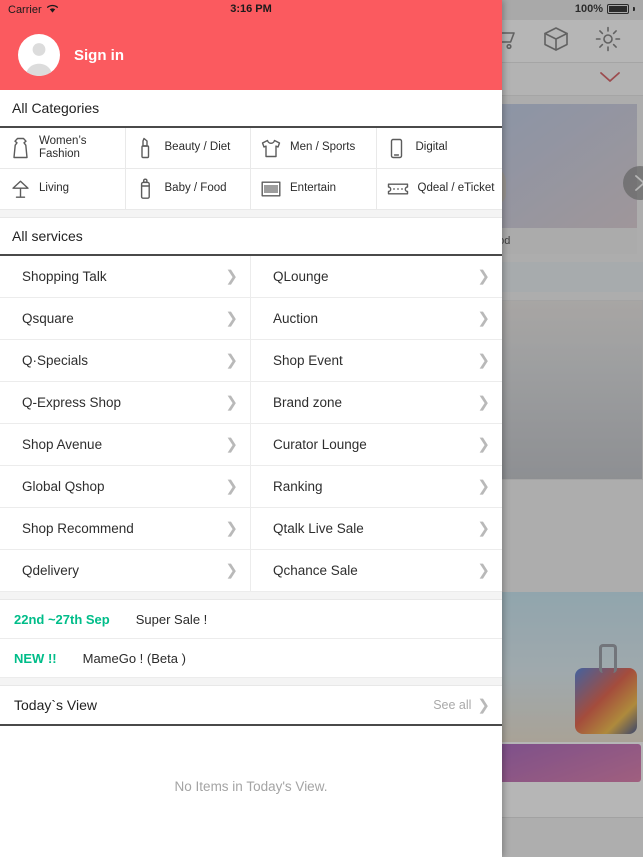 The image size is (643, 857). What do you see at coordinates (376, 319) in the screenshot?
I see `service-item-auction: Auction ❯` at bounding box center [376, 319].